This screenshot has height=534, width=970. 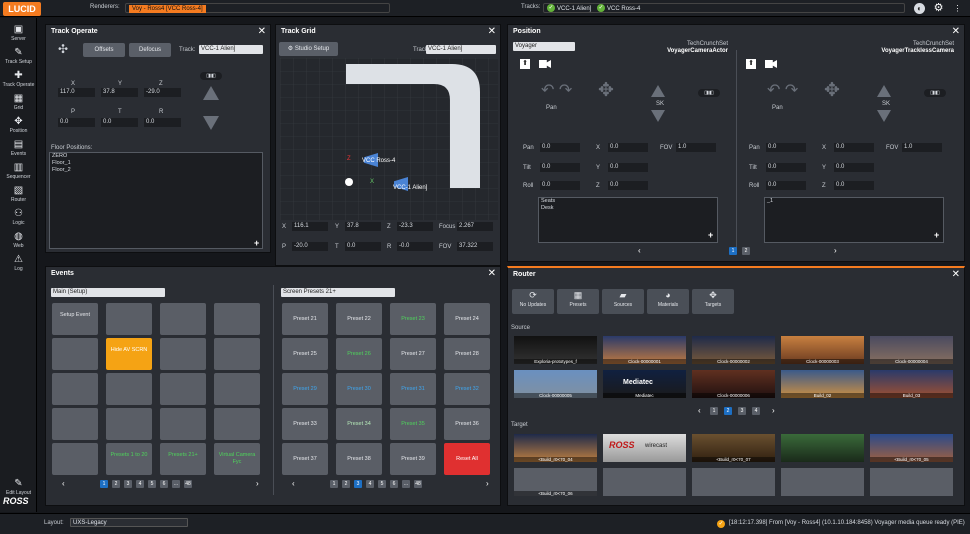 I want to click on fov-field: 37.322, so click(x=475, y=246).